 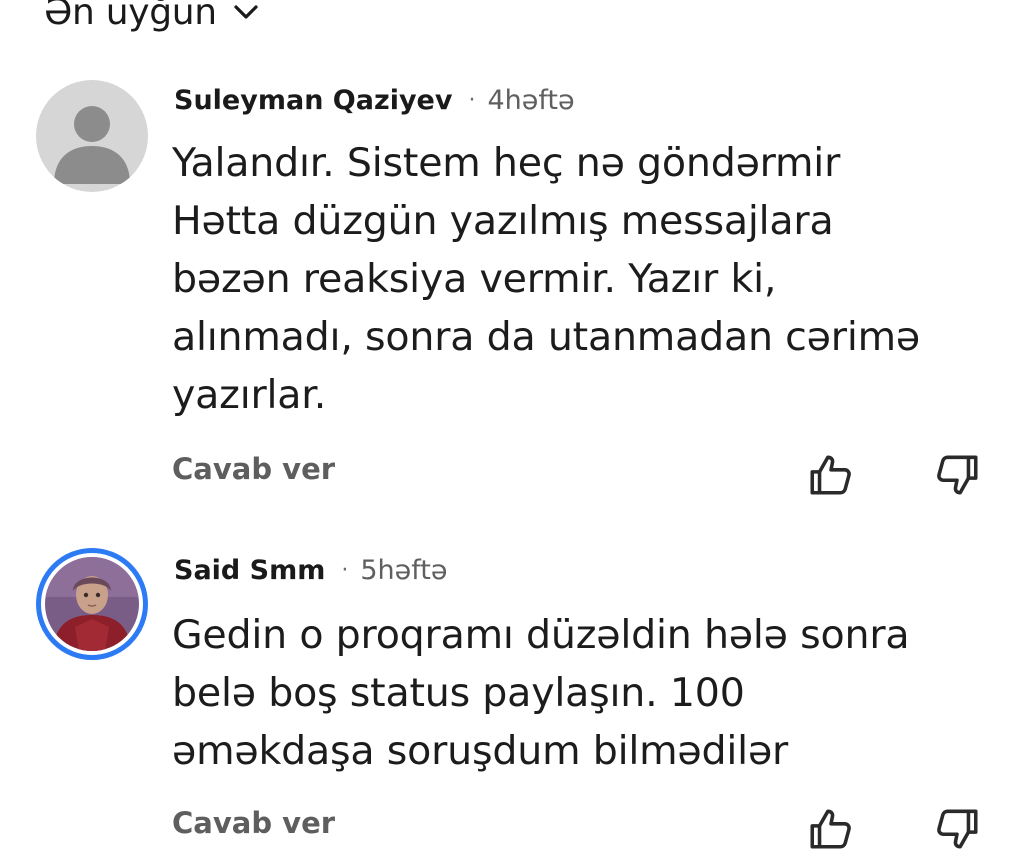 What do you see at coordinates (249, 395) in the screenshot?
I see `comment-text-line: yazırlar.` at bounding box center [249, 395].